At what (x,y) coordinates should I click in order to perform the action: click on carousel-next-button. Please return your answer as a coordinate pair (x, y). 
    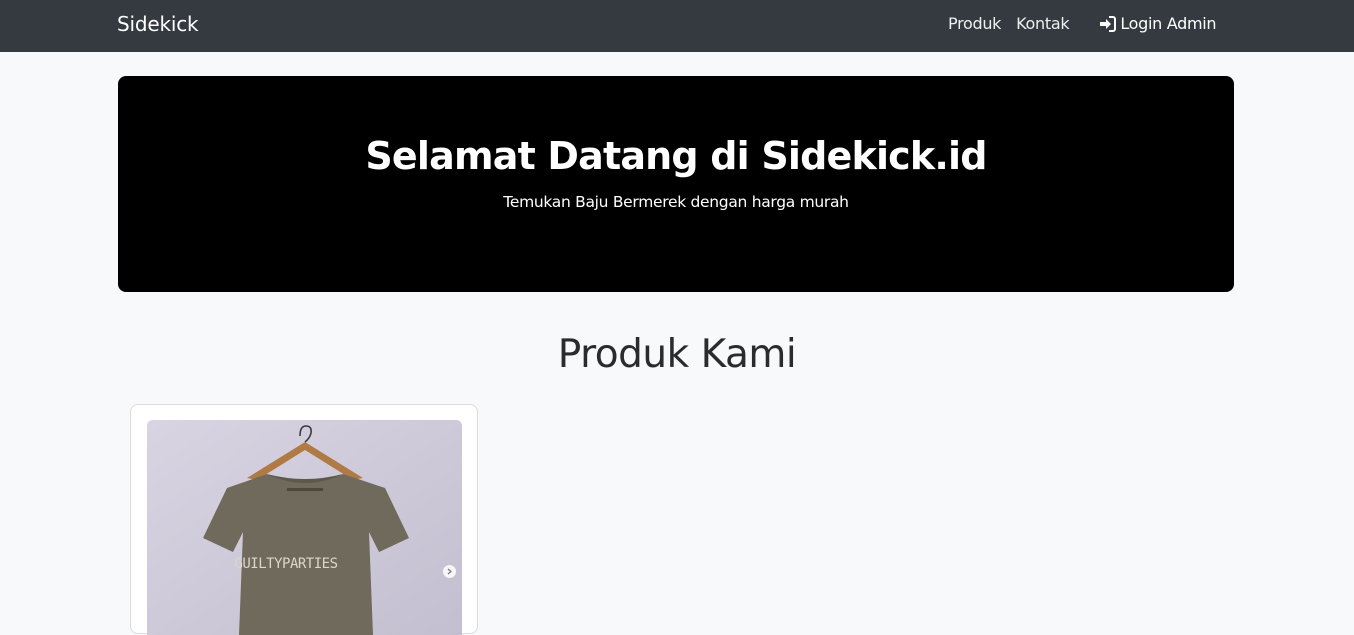
    Looking at the image, I should click on (449, 571).